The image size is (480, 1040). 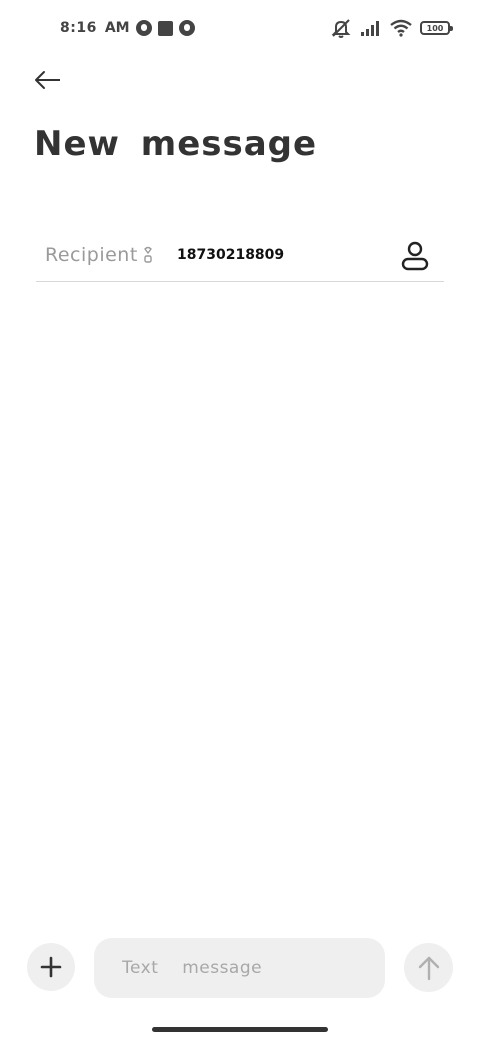 I want to click on recipient-value: 18730218809, so click(x=230, y=255).